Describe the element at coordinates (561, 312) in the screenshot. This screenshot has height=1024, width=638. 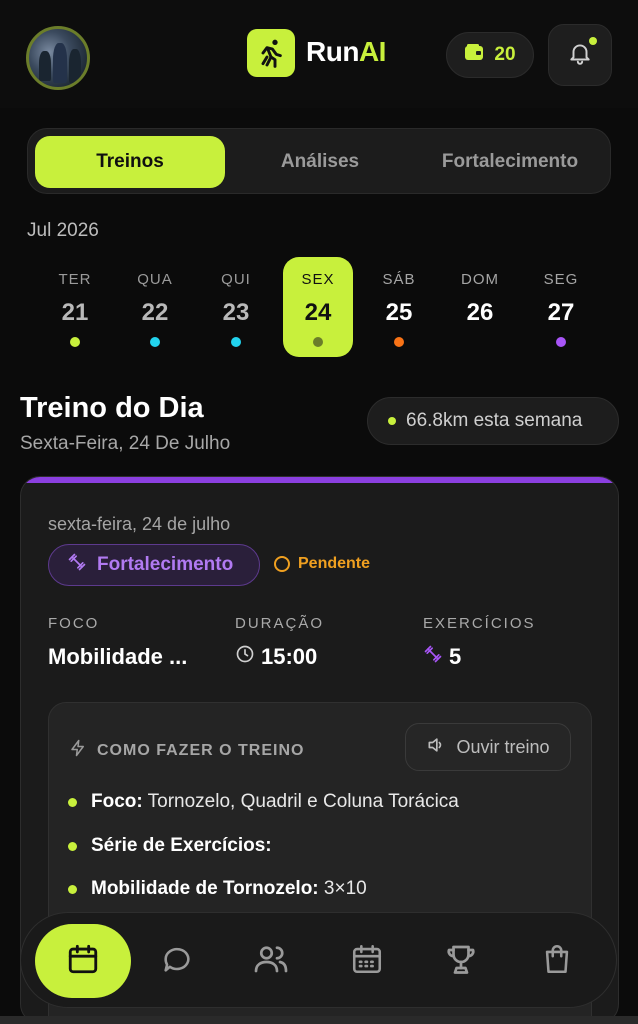
I see `day-number: 27` at that location.